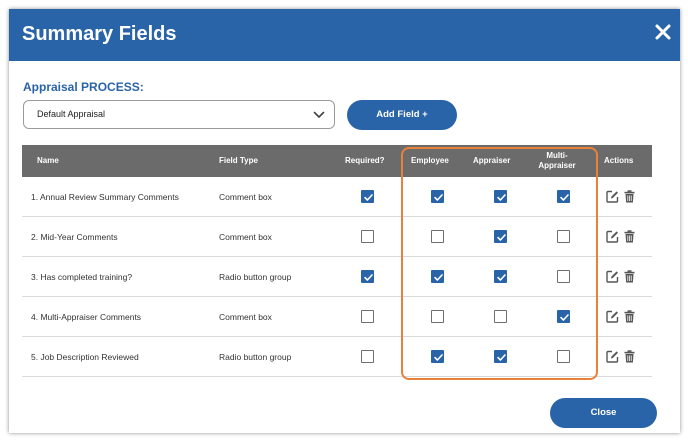  Describe the element at coordinates (74, 237) in the screenshot. I see `field-name: 2. Mid-Year Comments` at that location.